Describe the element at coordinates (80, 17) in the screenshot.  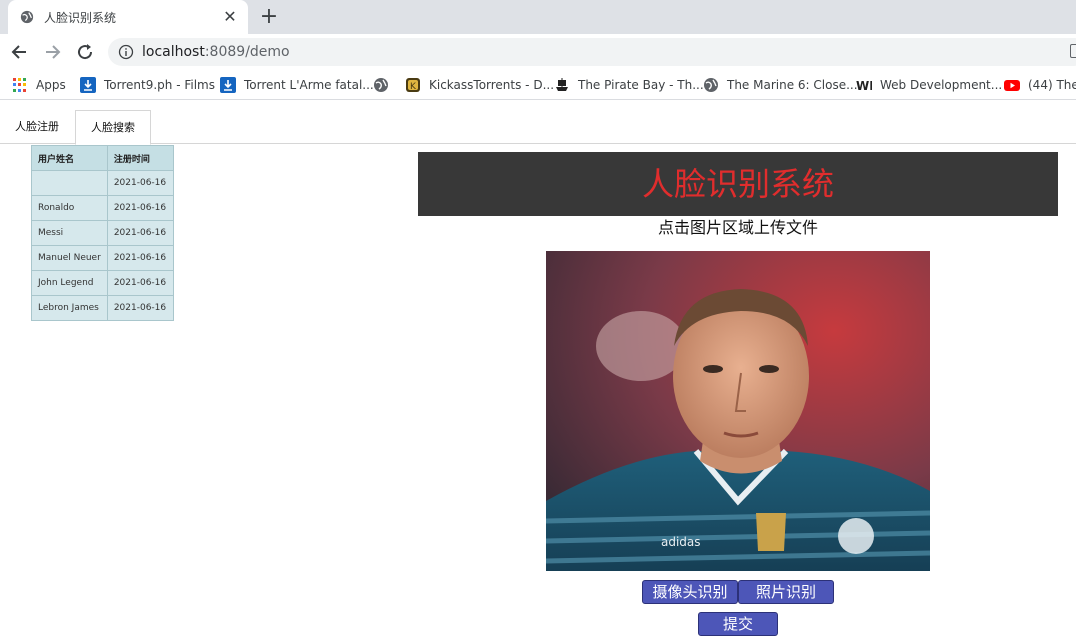
I see `tab-title: 人脸识别系统` at that location.